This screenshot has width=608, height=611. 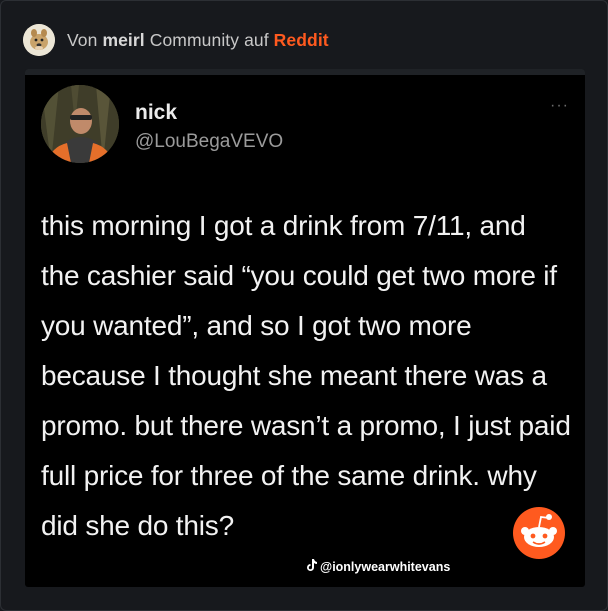 I want to click on reddit-link: Reddit, so click(x=301, y=40).